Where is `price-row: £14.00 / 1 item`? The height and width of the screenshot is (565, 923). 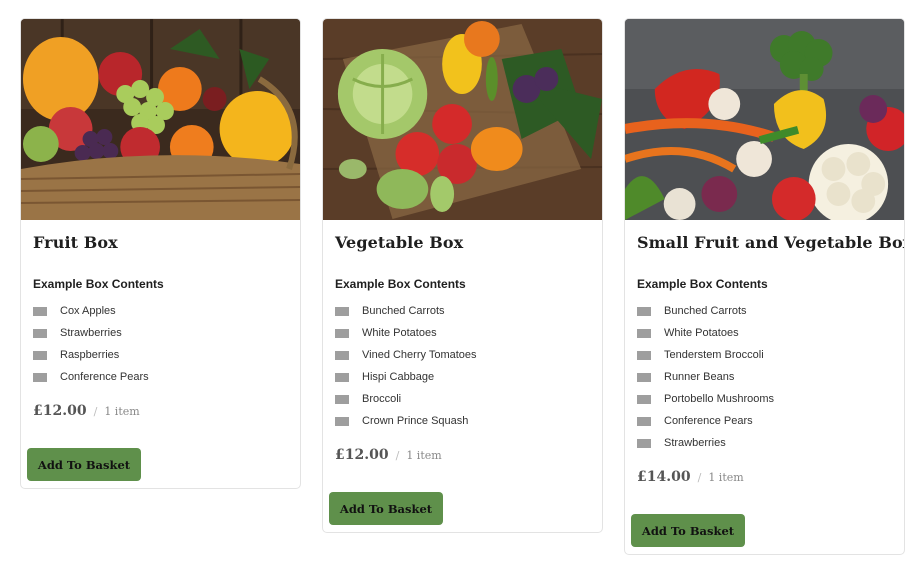
price-row: £14.00 / 1 item is located at coordinates (690, 477).